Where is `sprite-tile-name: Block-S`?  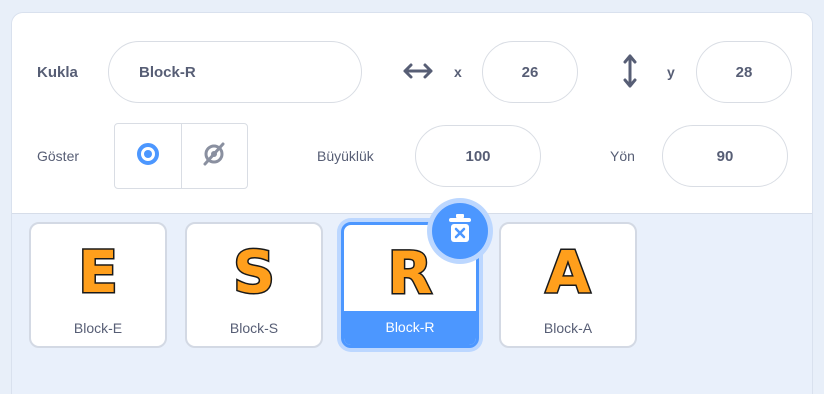
sprite-tile-name: Block-S is located at coordinates (254, 328).